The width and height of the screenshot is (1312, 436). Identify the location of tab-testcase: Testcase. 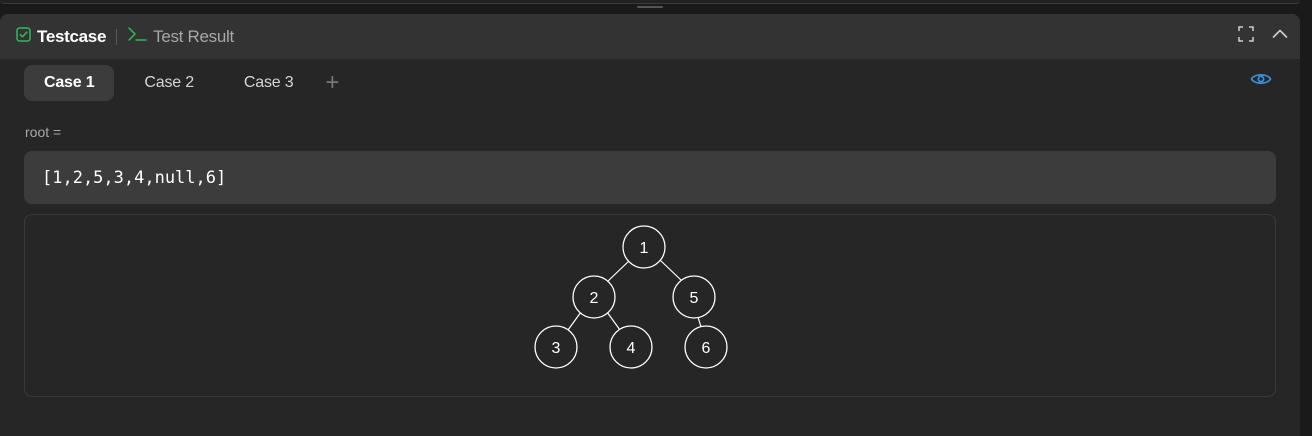
(61, 37).